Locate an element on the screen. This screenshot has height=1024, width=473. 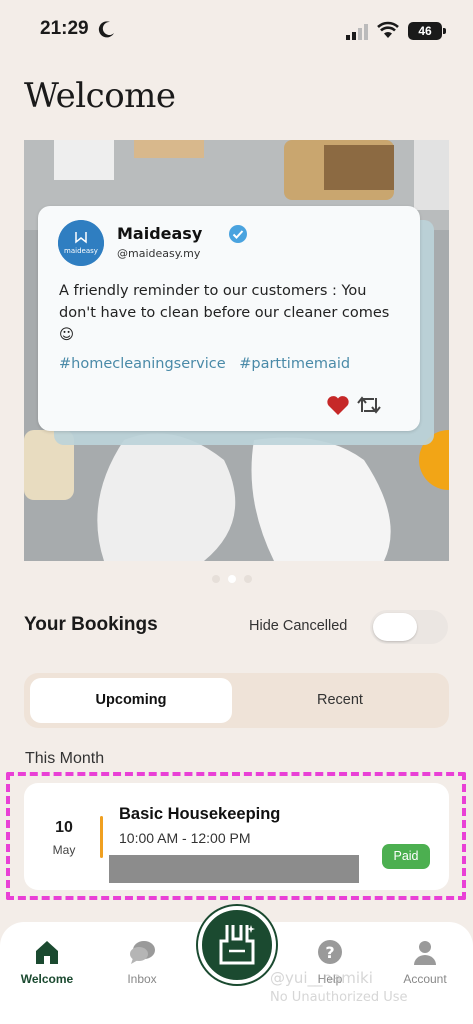
tab-inbox: Inbox is located at coordinates (142, 962).